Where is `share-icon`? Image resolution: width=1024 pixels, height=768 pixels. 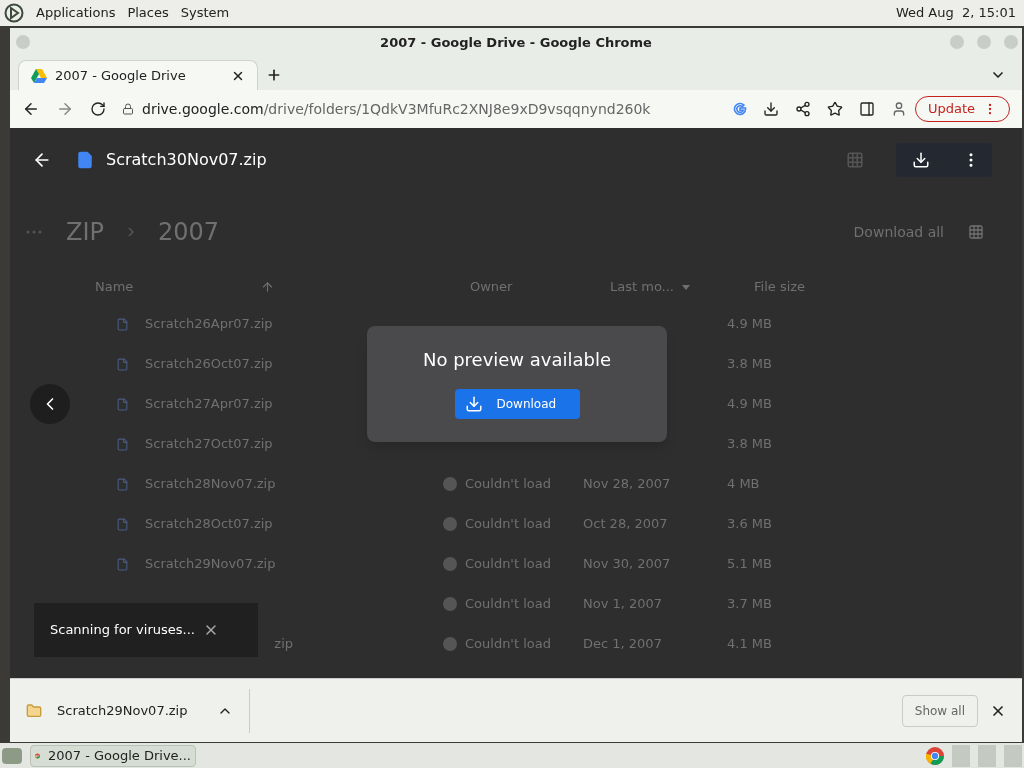
share-icon is located at coordinates (802, 109).